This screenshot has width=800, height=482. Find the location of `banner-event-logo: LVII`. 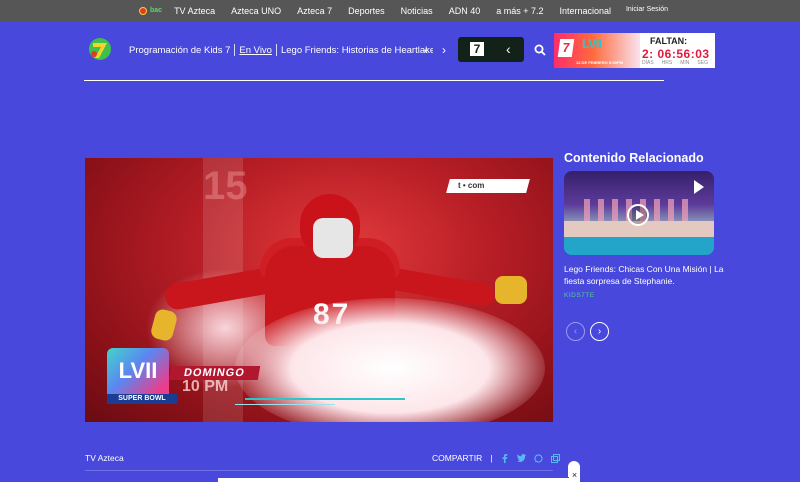

banner-event-logo: LVII is located at coordinates (592, 43).